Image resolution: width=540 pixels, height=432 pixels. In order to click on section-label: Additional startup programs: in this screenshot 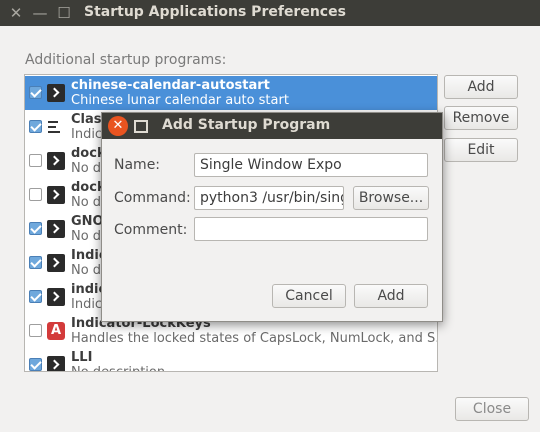, I will do `click(126, 60)`.